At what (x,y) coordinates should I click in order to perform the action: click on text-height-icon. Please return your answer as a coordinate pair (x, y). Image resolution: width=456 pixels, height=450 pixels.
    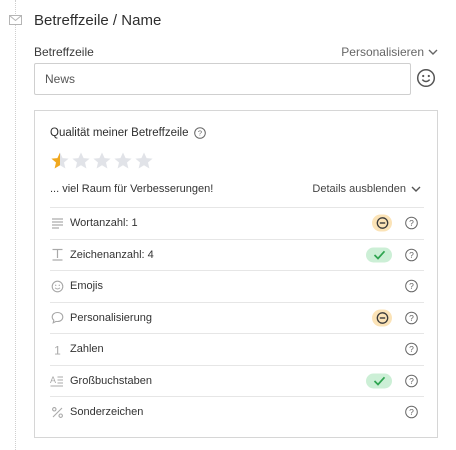
    Looking at the image, I should click on (57, 255).